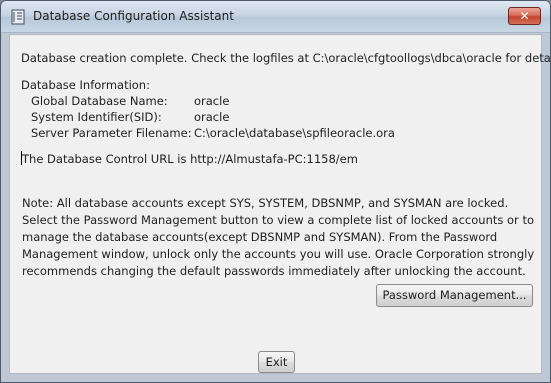 This screenshot has width=551, height=383. Describe the element at coordinates (99, 101) in the screenshot. I see `info-label-global-name: Global Database Name:` at that location.